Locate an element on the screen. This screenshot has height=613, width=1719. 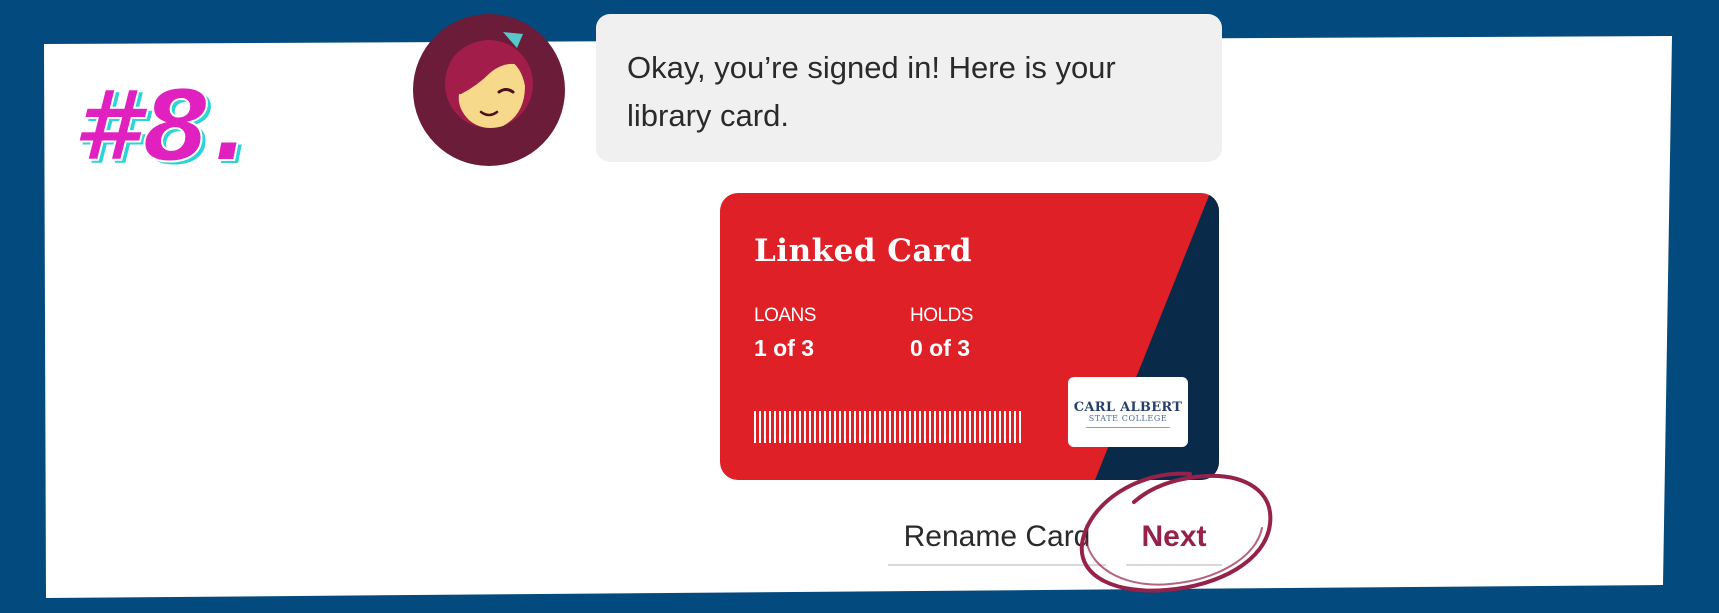
library-logo-subtitle: STATE COLLEGE is located at coordinates (1128, 418).